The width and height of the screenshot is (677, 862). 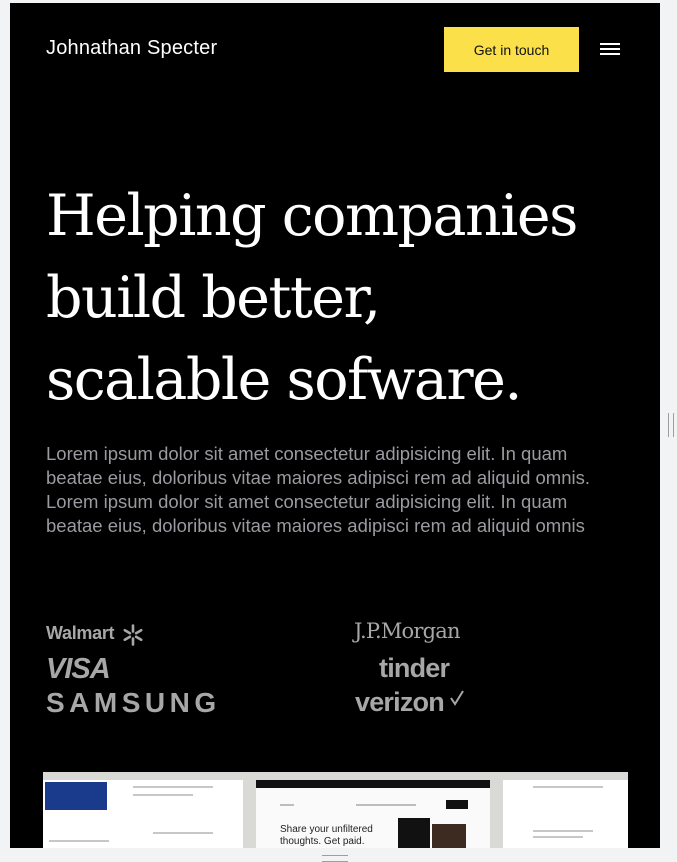 I want to click on preview-thumbnail, so click(x=76, y=796).